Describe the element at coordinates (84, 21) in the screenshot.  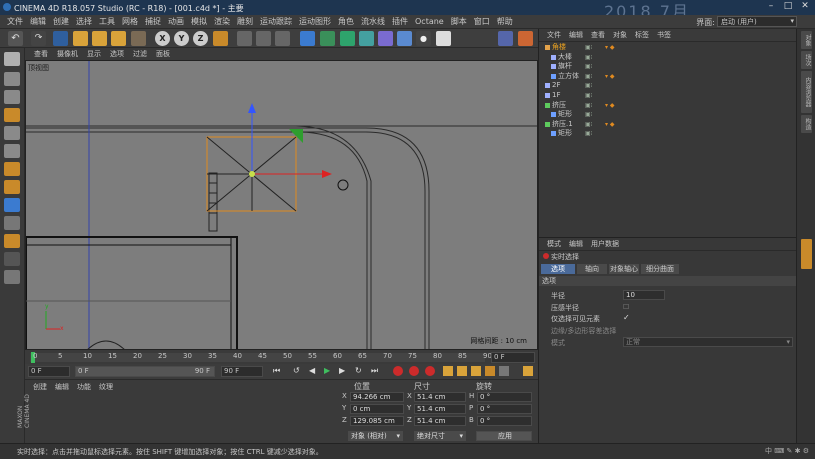
I see `menu-item-3: 选择` at that location.